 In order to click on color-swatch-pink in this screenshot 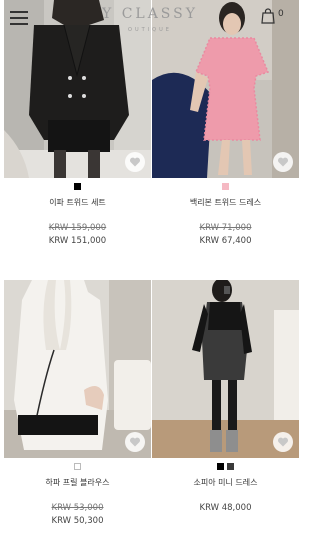, I will do `click(225, 186)`.